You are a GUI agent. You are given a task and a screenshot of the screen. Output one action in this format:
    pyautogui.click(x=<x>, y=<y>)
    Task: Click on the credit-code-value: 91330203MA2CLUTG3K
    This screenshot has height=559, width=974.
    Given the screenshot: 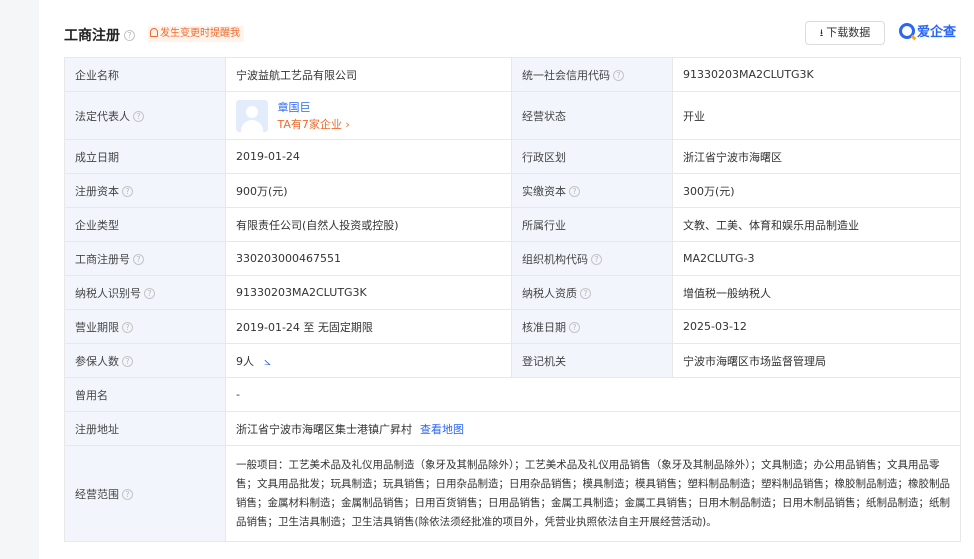 What is the action you would take?
    pyautogui.click(x=816, y=74)
    